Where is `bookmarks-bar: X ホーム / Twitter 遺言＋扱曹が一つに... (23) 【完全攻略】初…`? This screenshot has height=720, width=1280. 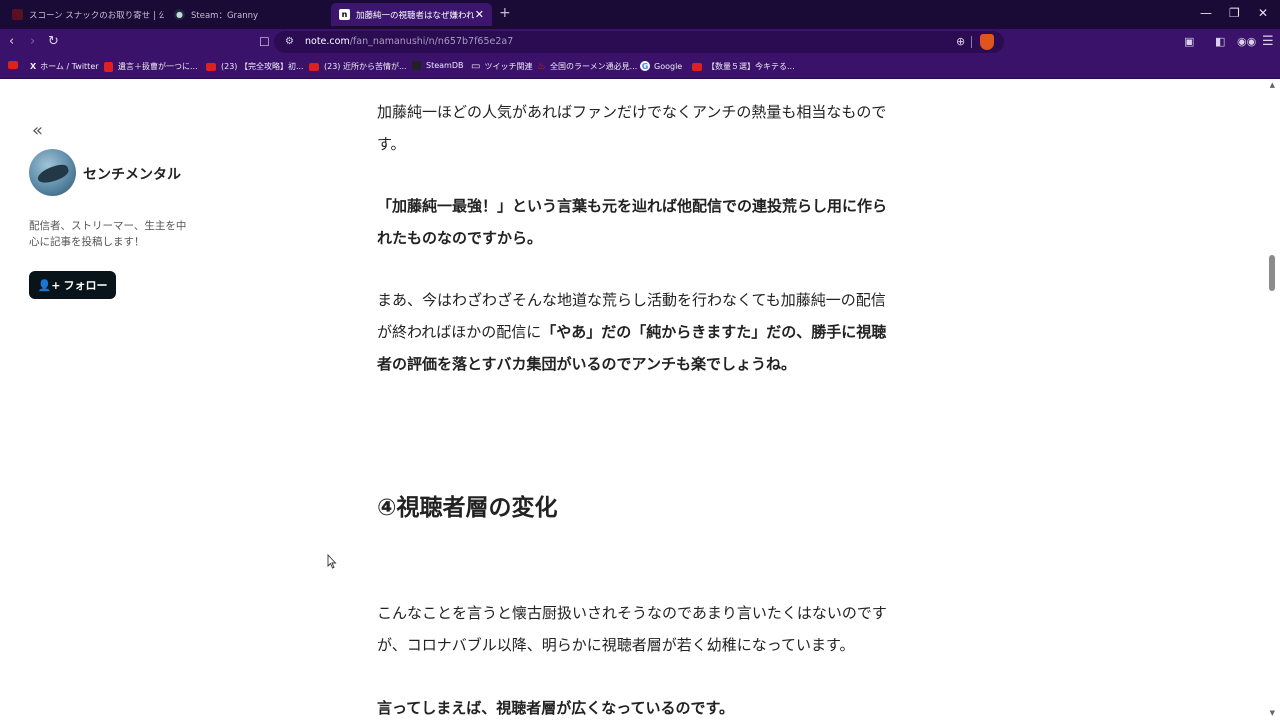 bookmarks-bar: X ホーム / Twitter 遺言＋扱曹が一つに... (23) 【完全攻略】初… is located at coordinates (640, 67).